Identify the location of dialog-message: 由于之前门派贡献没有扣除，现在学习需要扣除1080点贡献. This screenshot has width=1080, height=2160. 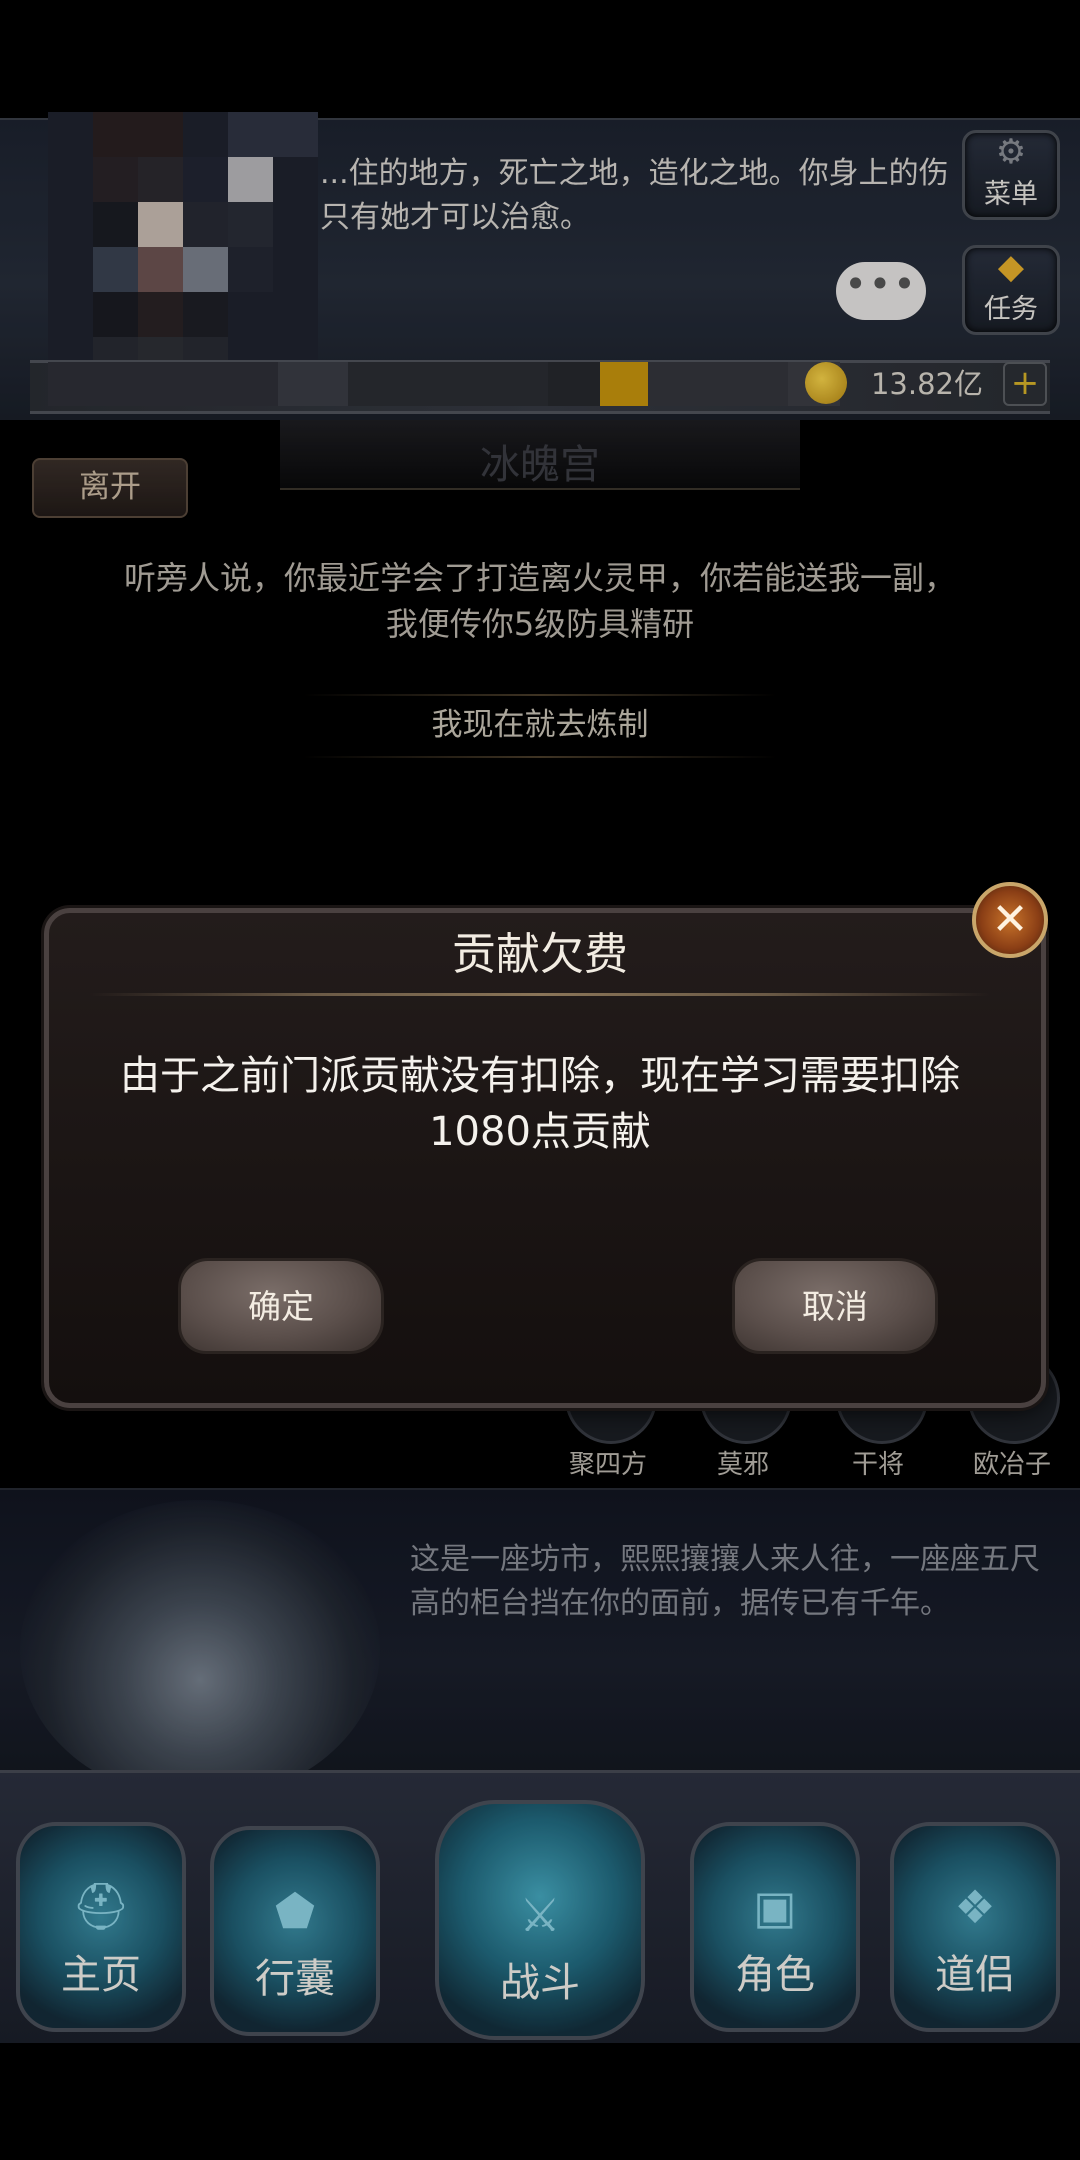
(540, 1104).